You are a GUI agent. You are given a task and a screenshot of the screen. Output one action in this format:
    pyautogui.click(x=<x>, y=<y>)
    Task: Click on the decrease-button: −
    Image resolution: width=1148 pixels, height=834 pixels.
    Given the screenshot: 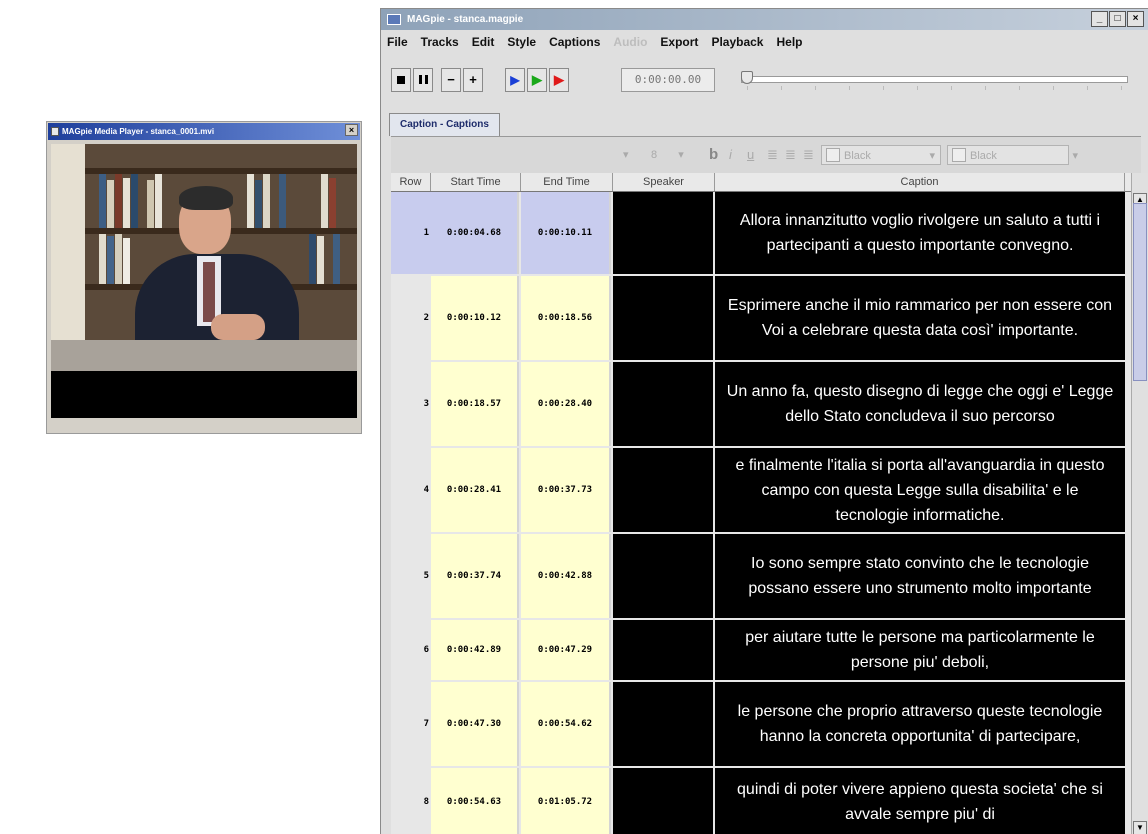 What is the action you would take?
    pyautogui.click(x=451, y=80)
    